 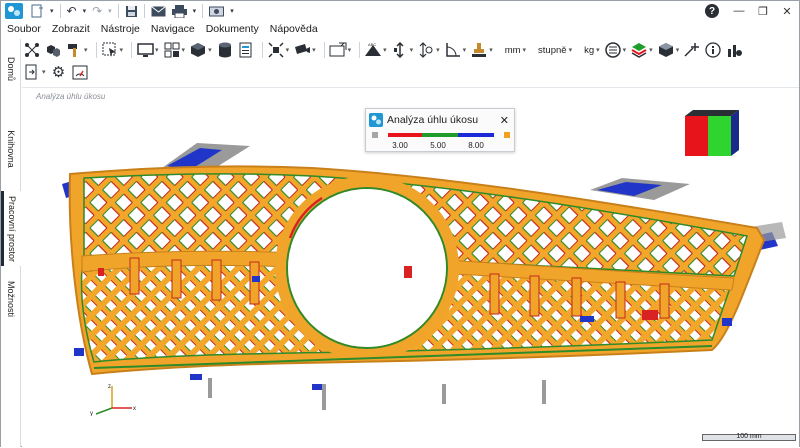 What do you see at coordinates (338, 50) in the screenshot?
I see `section-plane-icon` at bounding box center [338, 50].